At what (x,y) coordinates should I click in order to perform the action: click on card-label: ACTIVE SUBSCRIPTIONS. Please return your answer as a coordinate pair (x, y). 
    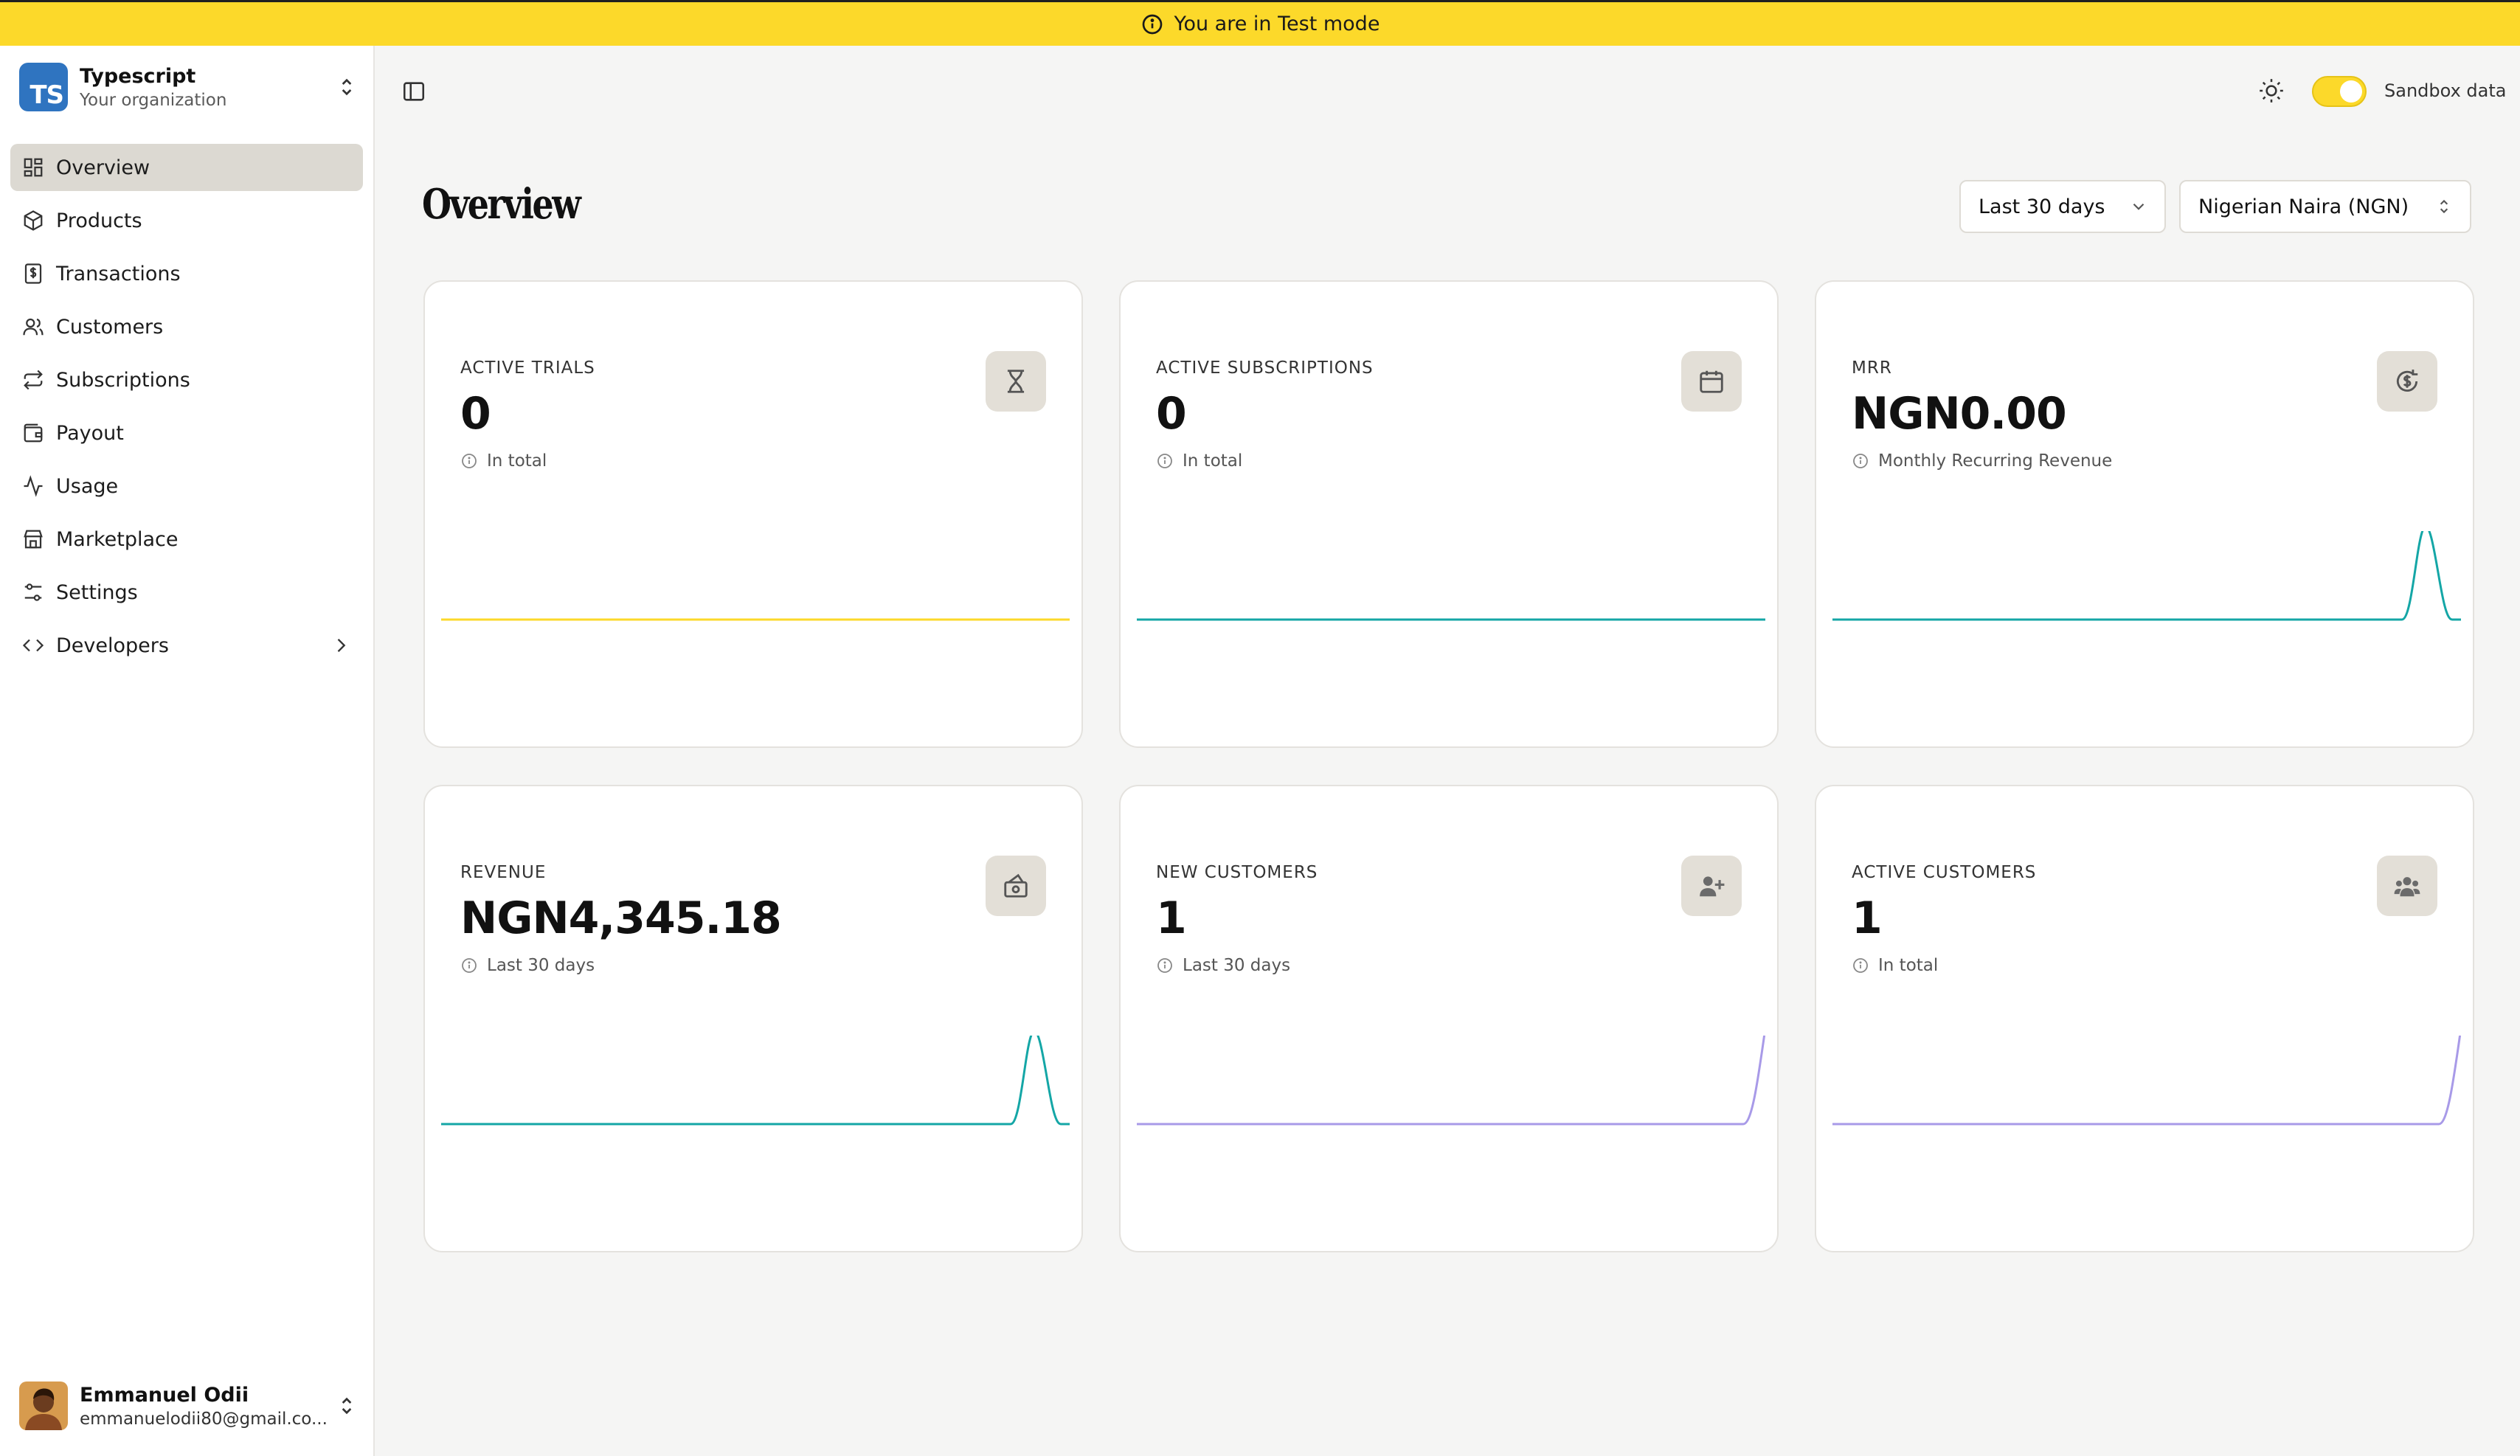
    Looking at the image, I should click on (1265, 368).